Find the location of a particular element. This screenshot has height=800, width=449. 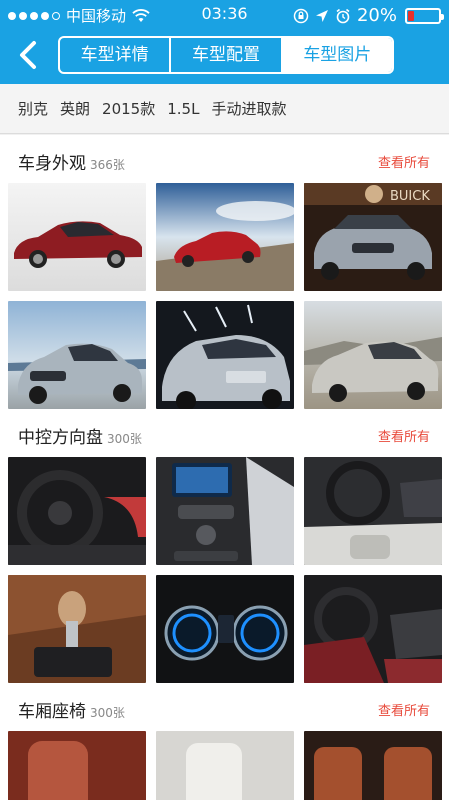

breadcrumb-trim: 手动进取款 is located at coordinates (249, 109).